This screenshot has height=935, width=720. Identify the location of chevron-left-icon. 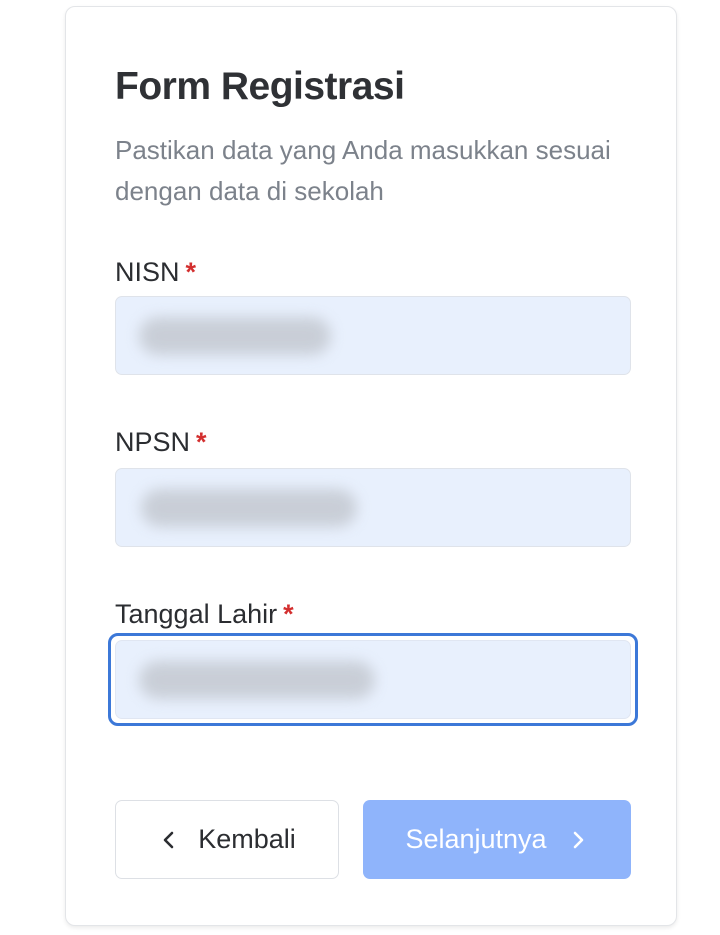
(169, 840).